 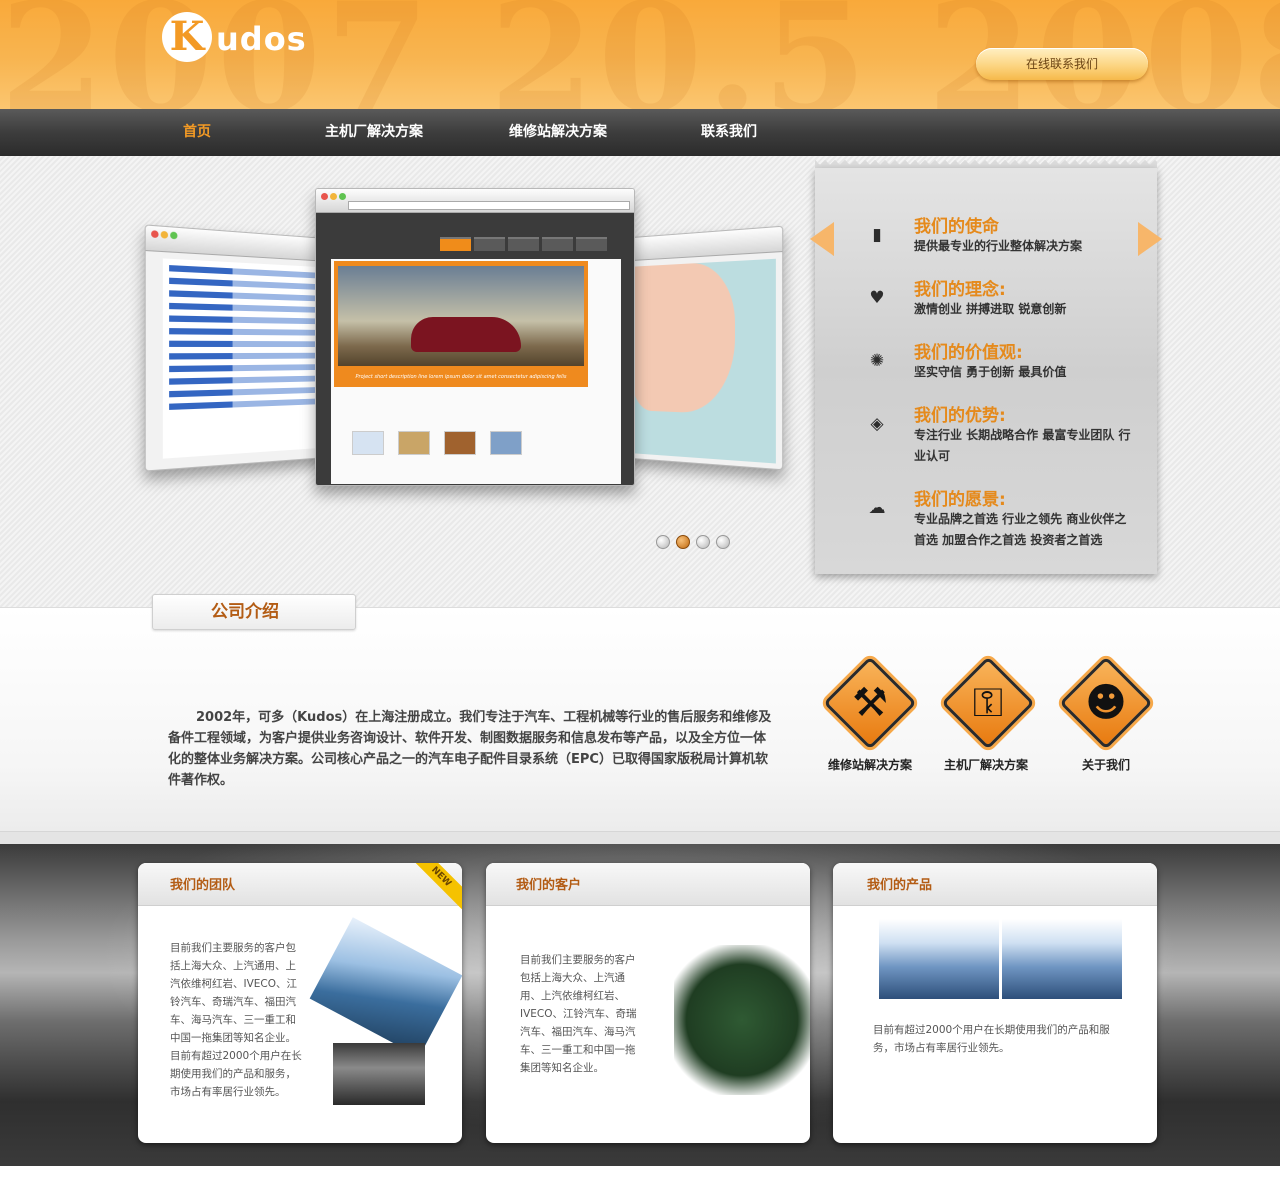 What do you see at coordinates (899, 885) in the screenshot?
I see `products-card-title: 我们的产品` at bounding box center [899, 885].